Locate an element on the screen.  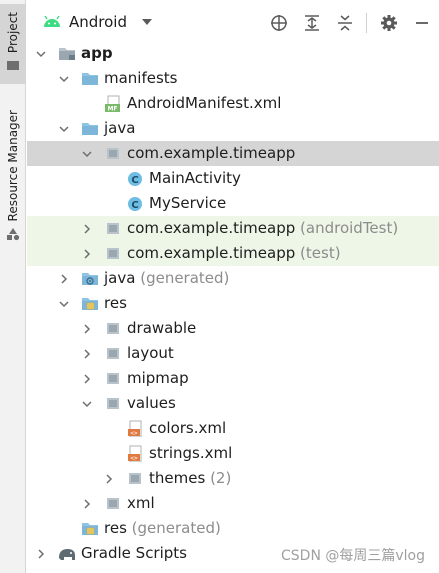
tree-node-manifests: manifests is located at coordinates (233, 78).